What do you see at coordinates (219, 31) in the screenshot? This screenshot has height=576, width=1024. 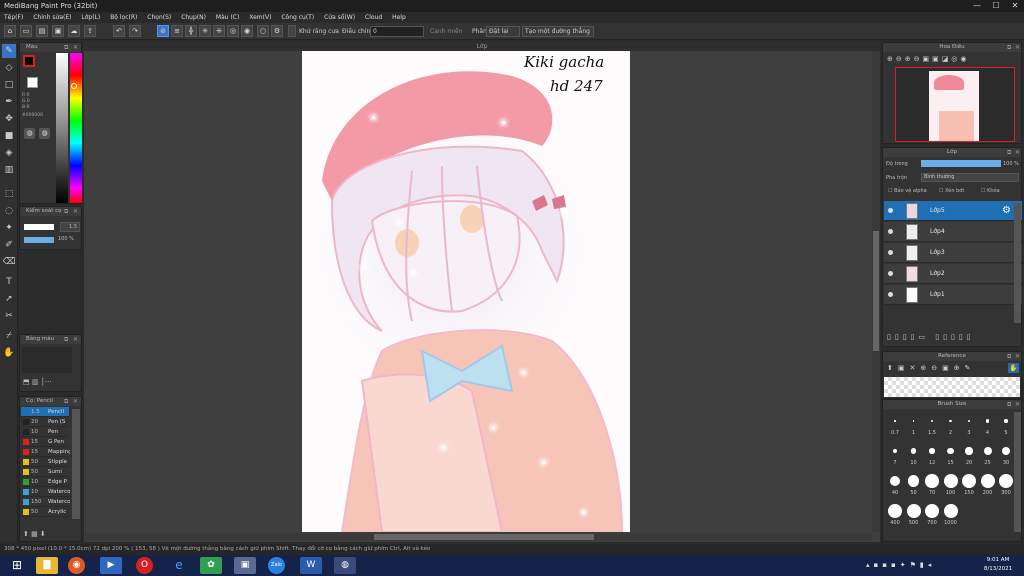 I see `snap-radial-icon: ⁜` at bounding box center [219, 31].